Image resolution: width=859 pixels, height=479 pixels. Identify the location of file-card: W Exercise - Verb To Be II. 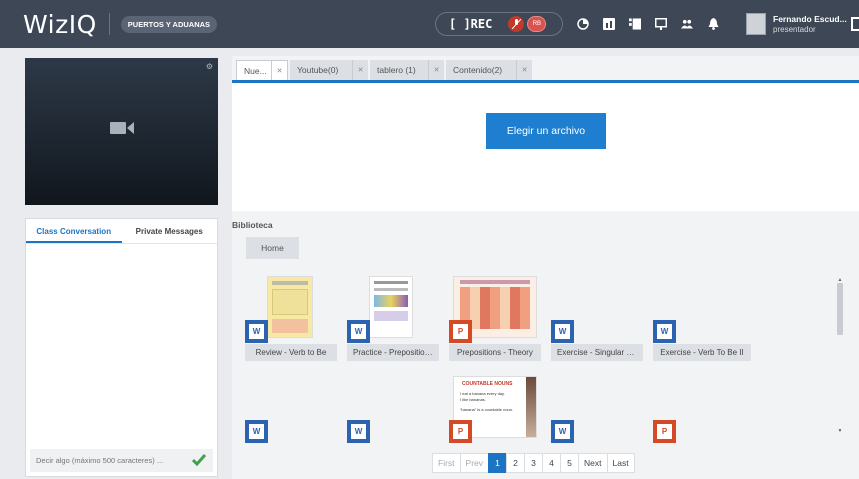
(702, 319).